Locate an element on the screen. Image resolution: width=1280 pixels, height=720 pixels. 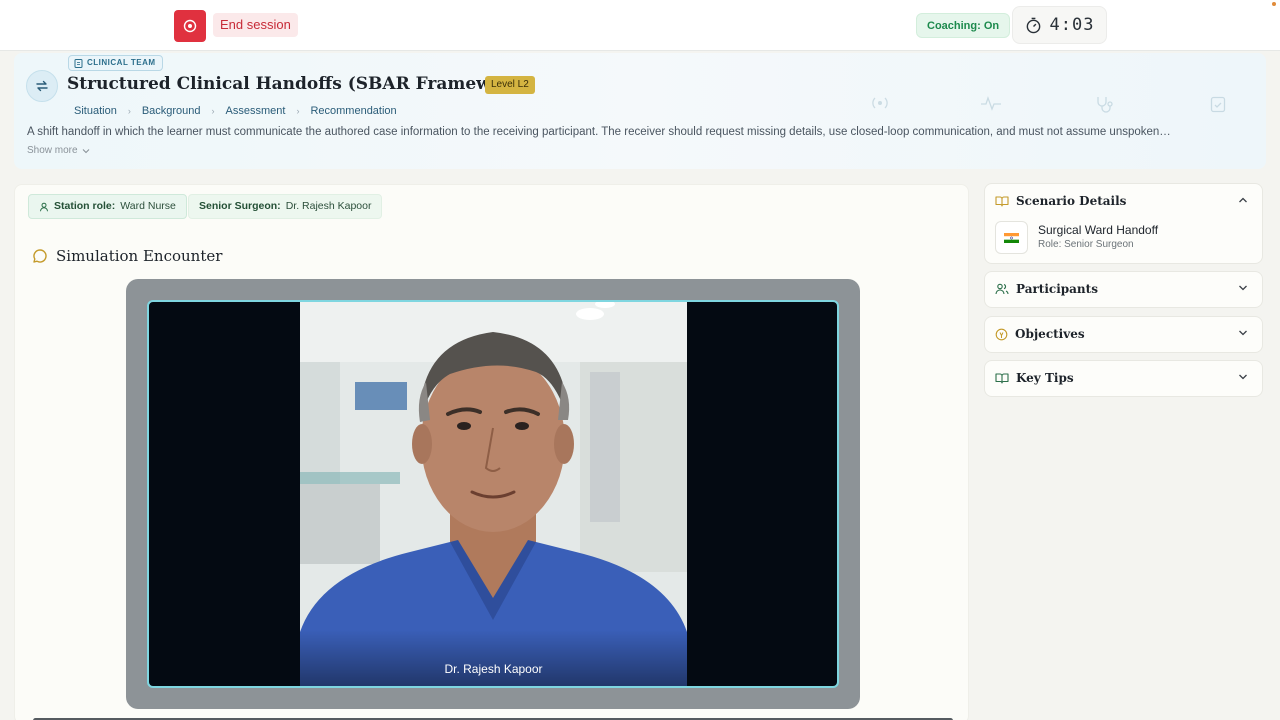
coaching-toggle: Coaching: On is located at coordinates (963, 25).